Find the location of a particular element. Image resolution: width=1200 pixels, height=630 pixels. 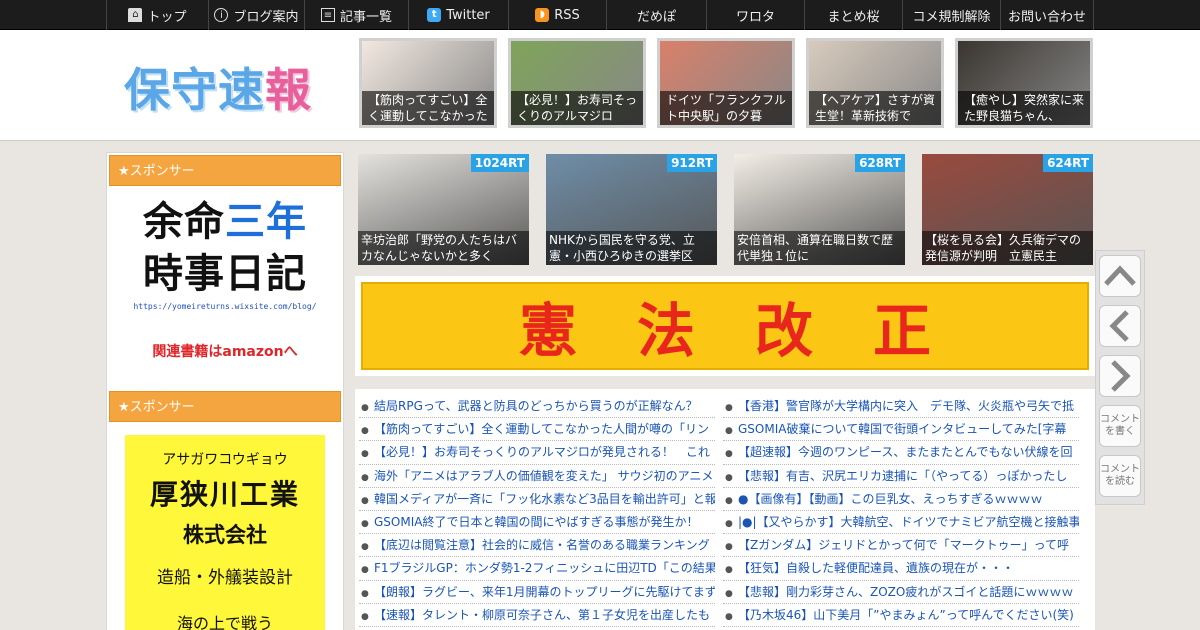

article-link: ● 【必見！】お寿司そっくりのアルマジロが発見される！ これ is located at coordinates (537, 453).